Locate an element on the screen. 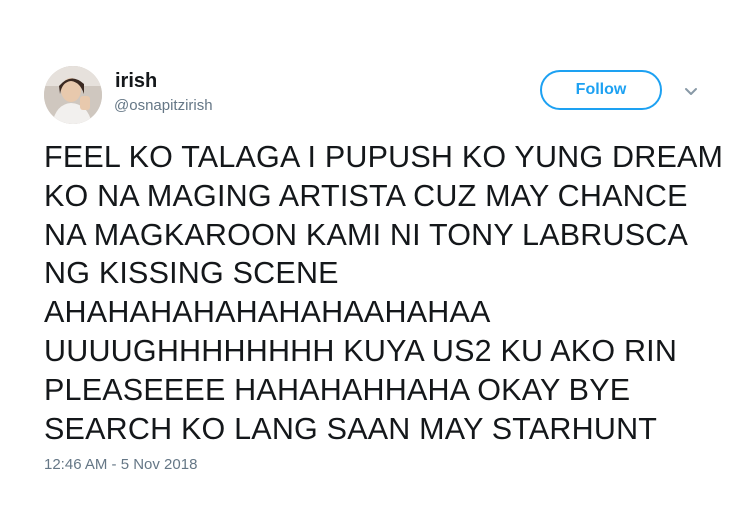  tweet-text-line: PLEASEEEE HAHAHAHHAHA OKAY BYE is located at coordinates (337, 389).